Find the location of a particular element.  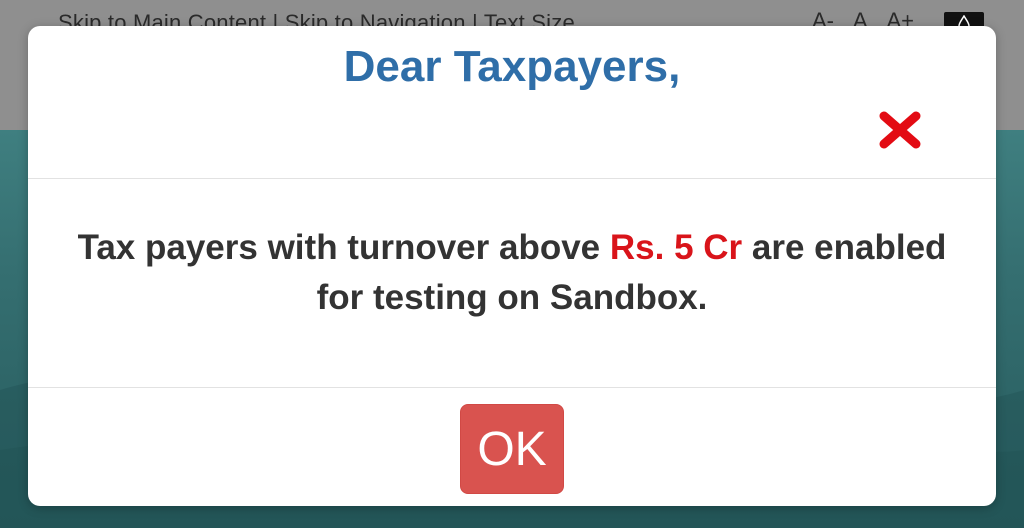

ok-button: OK is located at coordinates (512, 449).